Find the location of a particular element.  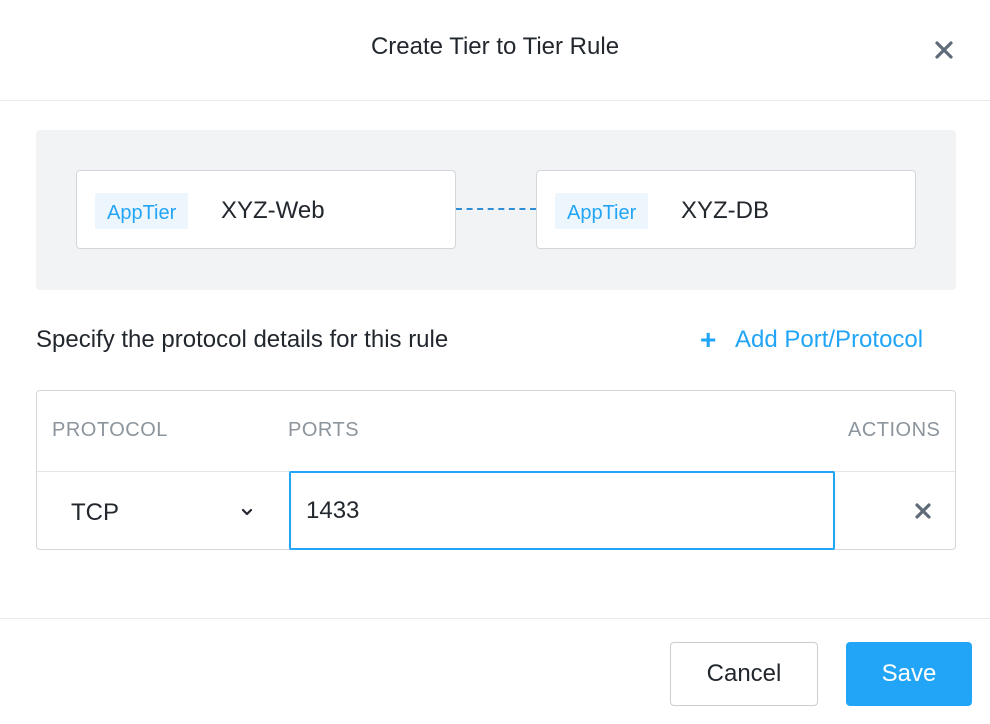

protocol-column-header: PROTOCOL is located at coordinates (110, 430).